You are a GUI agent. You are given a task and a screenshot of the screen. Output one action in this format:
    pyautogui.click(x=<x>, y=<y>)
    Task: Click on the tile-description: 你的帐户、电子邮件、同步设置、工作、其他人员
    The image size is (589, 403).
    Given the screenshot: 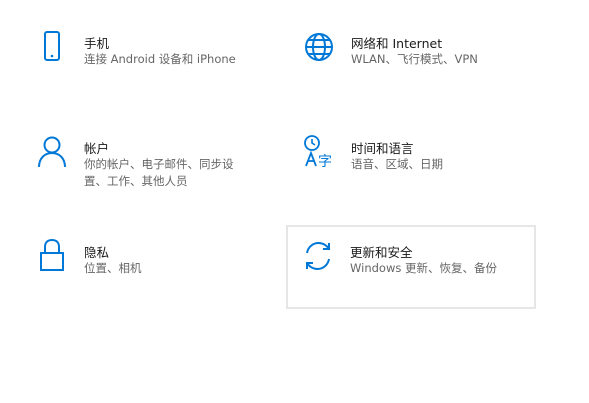 What is the action you would take?
    pyautogui.click(x=159, y=172)
    